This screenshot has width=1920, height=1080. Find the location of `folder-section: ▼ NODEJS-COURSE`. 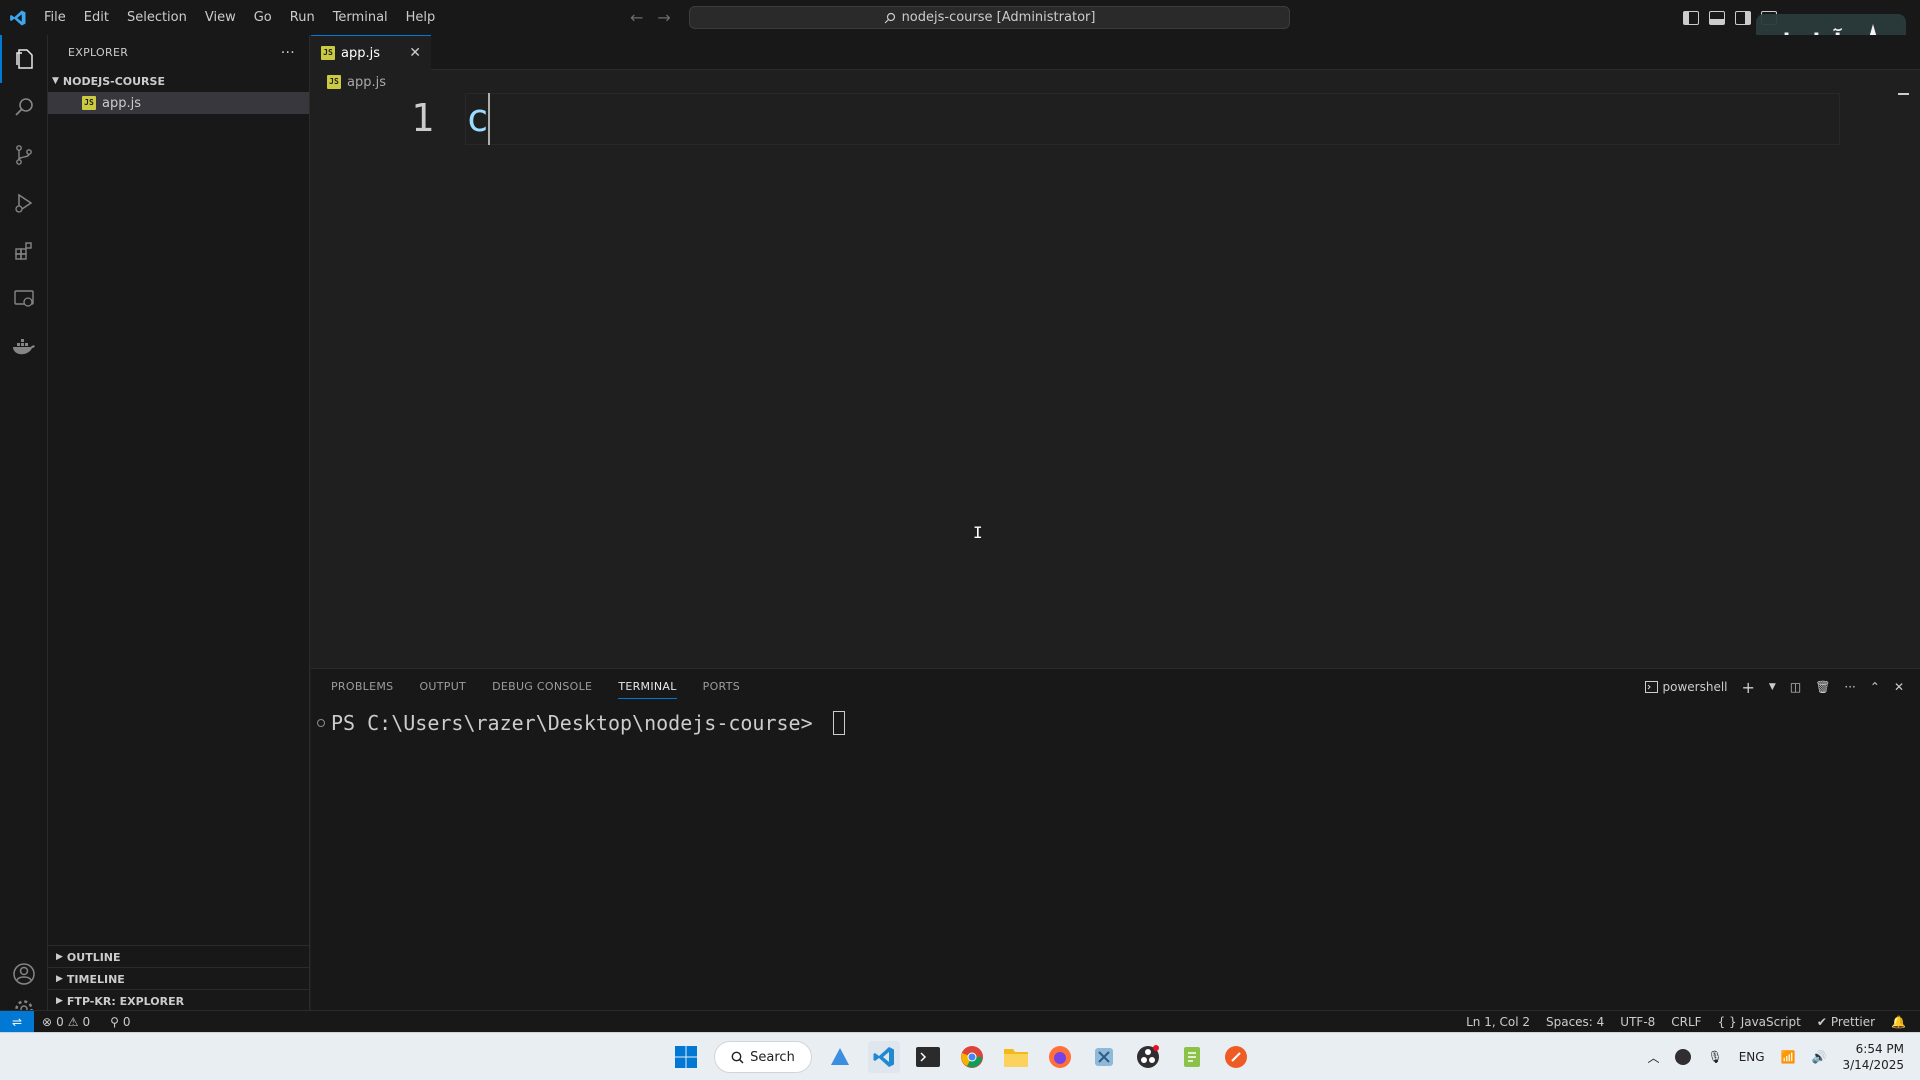

folder-section: ▼ NODEJS-COURSE is located at coordinates (178, 81).